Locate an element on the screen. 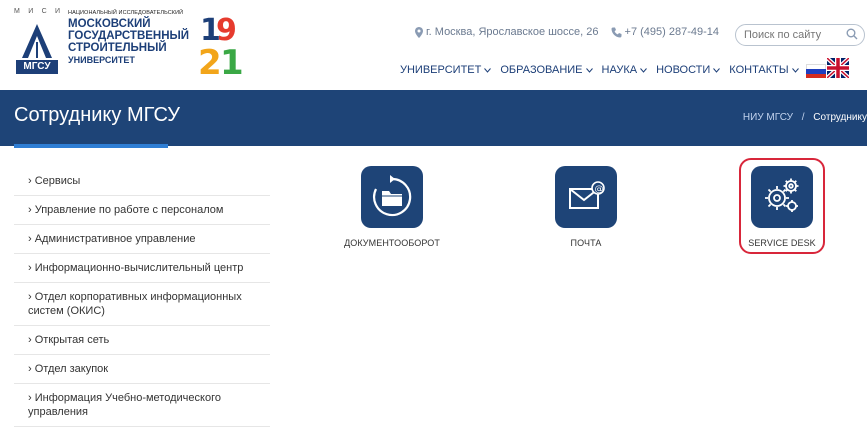 This screenshot has height=433, width=867. nav-item-news: НОВОСТИ is located at coordinates (688, 70).